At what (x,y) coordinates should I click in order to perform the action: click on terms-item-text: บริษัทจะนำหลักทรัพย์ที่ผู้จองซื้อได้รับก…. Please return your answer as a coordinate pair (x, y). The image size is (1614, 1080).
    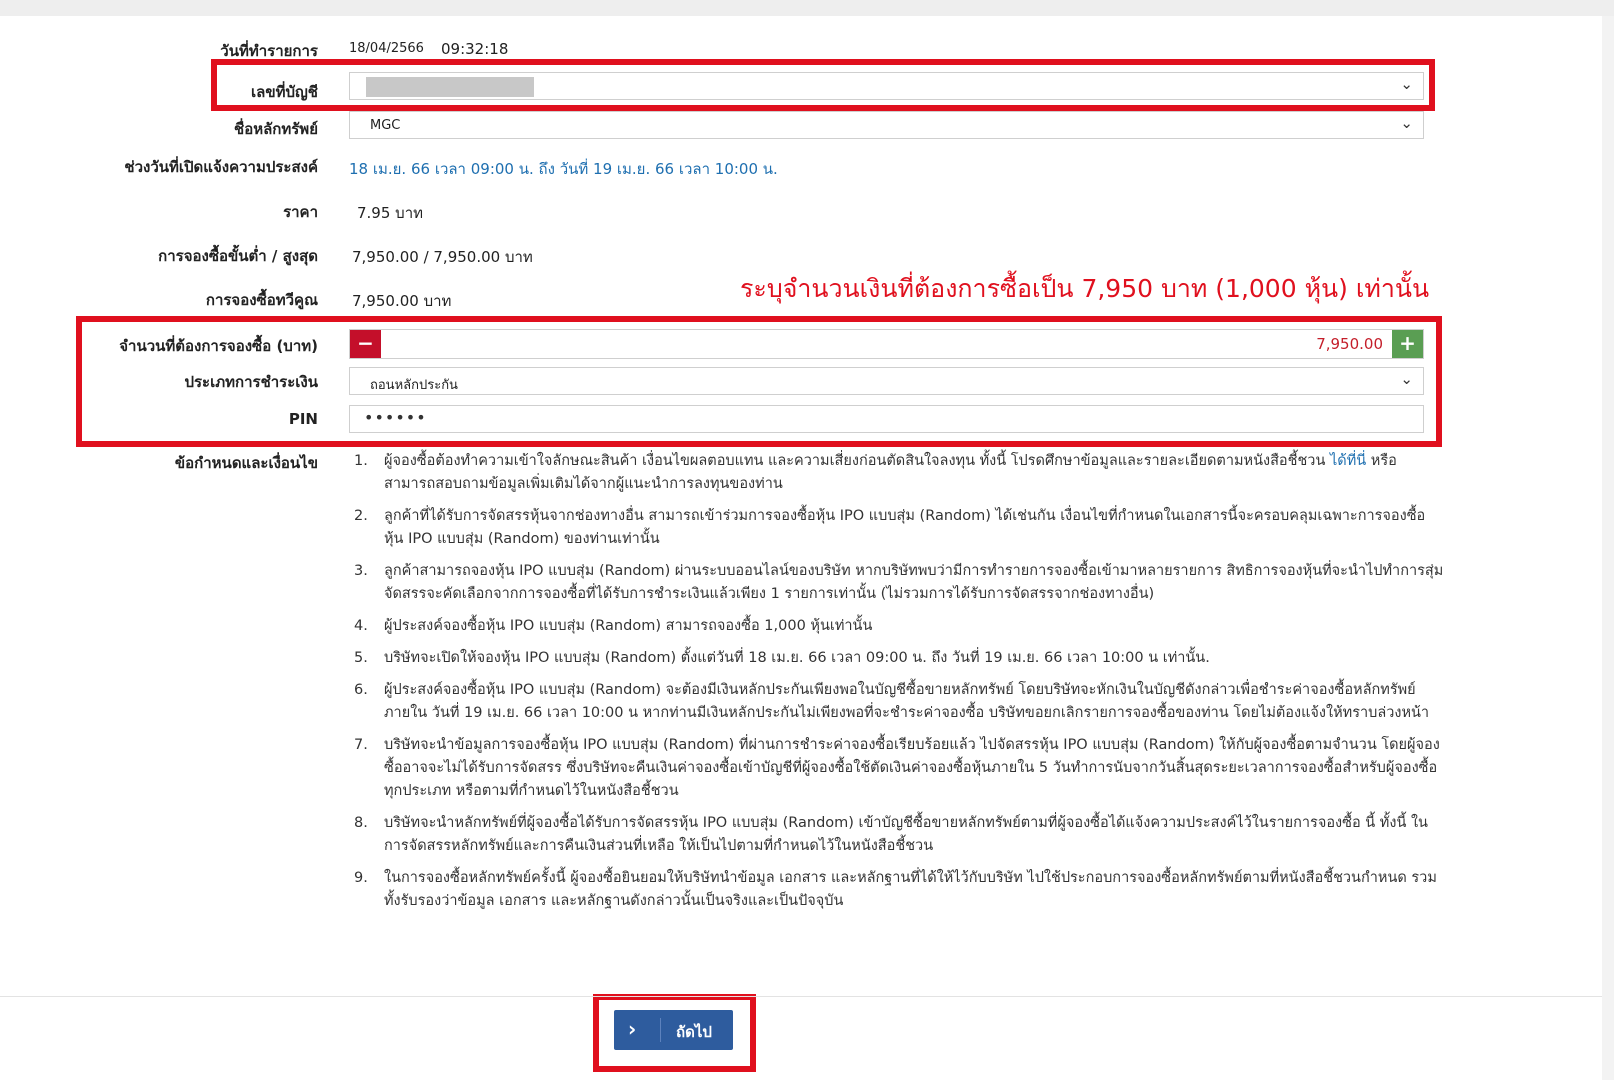
    Looking at the image, I should click on (906, 834).